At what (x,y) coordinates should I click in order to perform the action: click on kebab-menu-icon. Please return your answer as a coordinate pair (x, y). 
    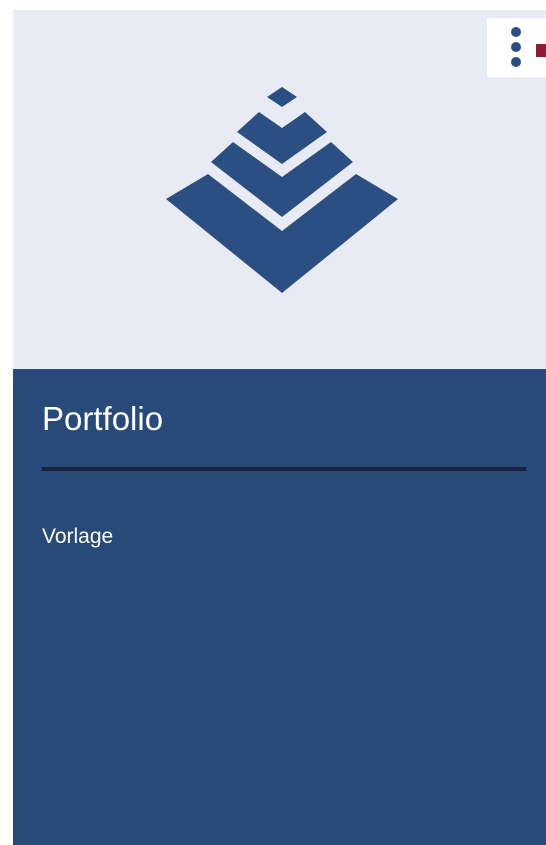
    Looking at the image, I should click on (516, 47).